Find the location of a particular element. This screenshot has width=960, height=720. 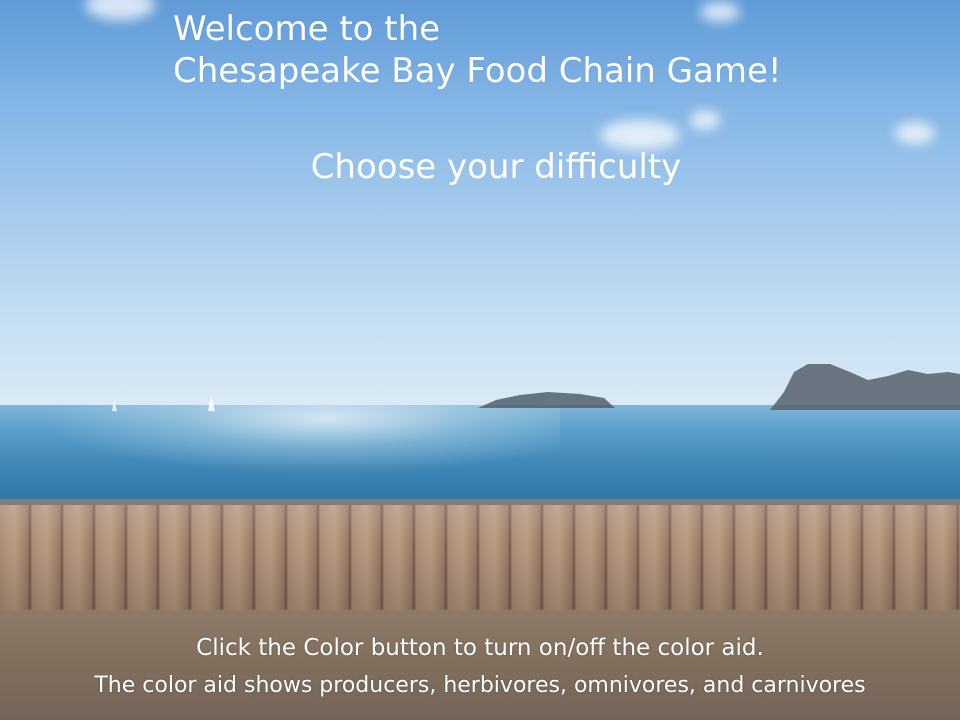

difficulty-prompt: Choose your difficulty is located at coordinates (496, 167).